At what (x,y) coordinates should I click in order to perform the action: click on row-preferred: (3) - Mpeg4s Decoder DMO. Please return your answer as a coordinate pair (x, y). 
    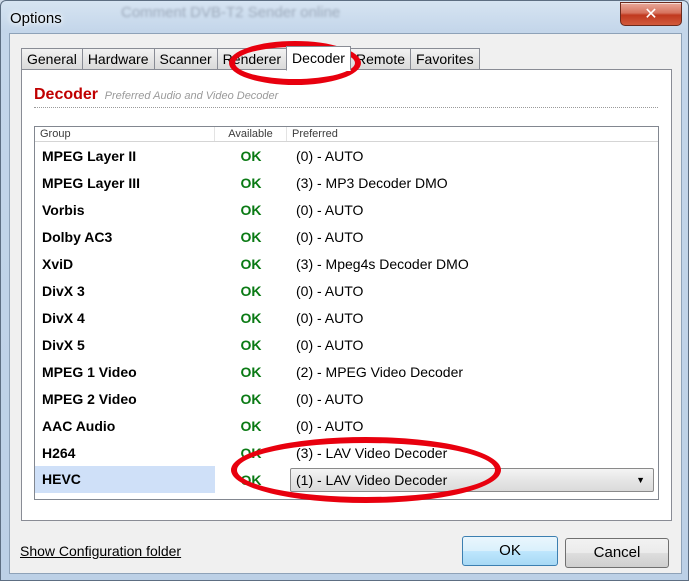
    Looking at the image, I should click on (472, 264).